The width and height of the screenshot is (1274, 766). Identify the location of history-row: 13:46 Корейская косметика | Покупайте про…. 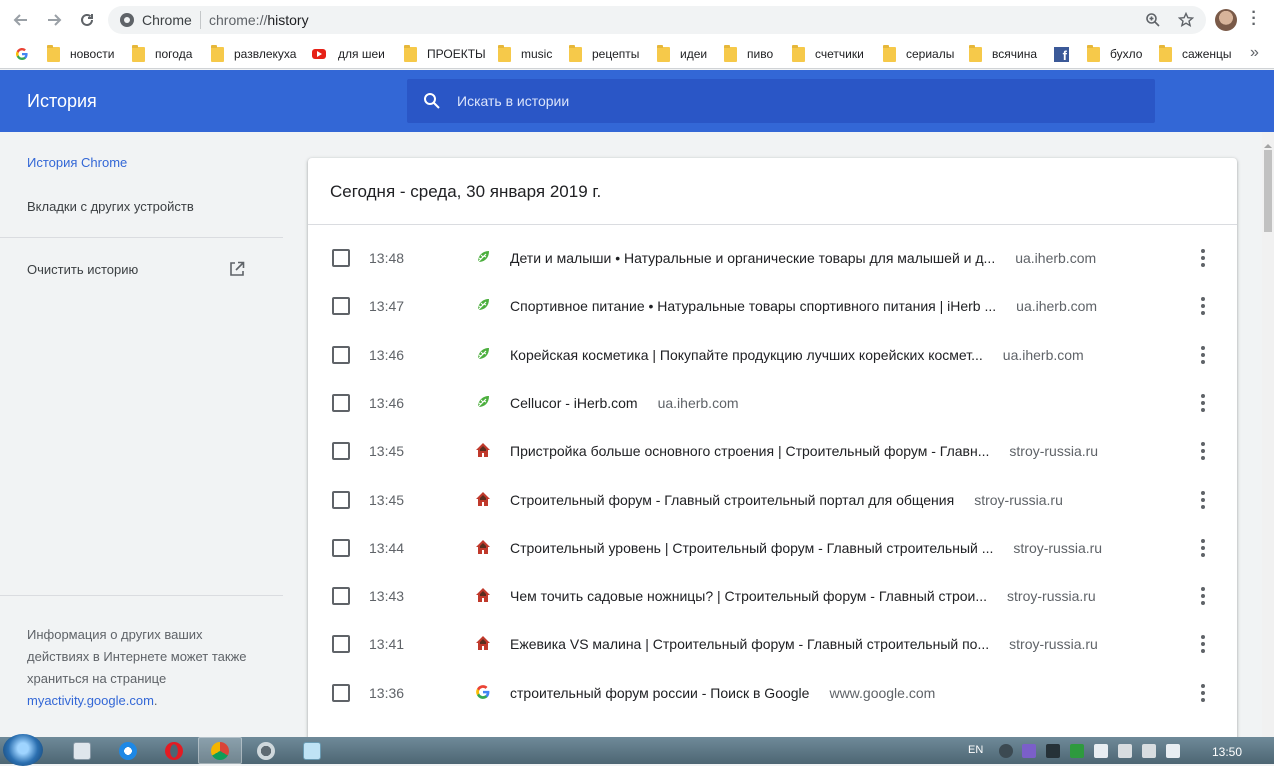
(772, 355).